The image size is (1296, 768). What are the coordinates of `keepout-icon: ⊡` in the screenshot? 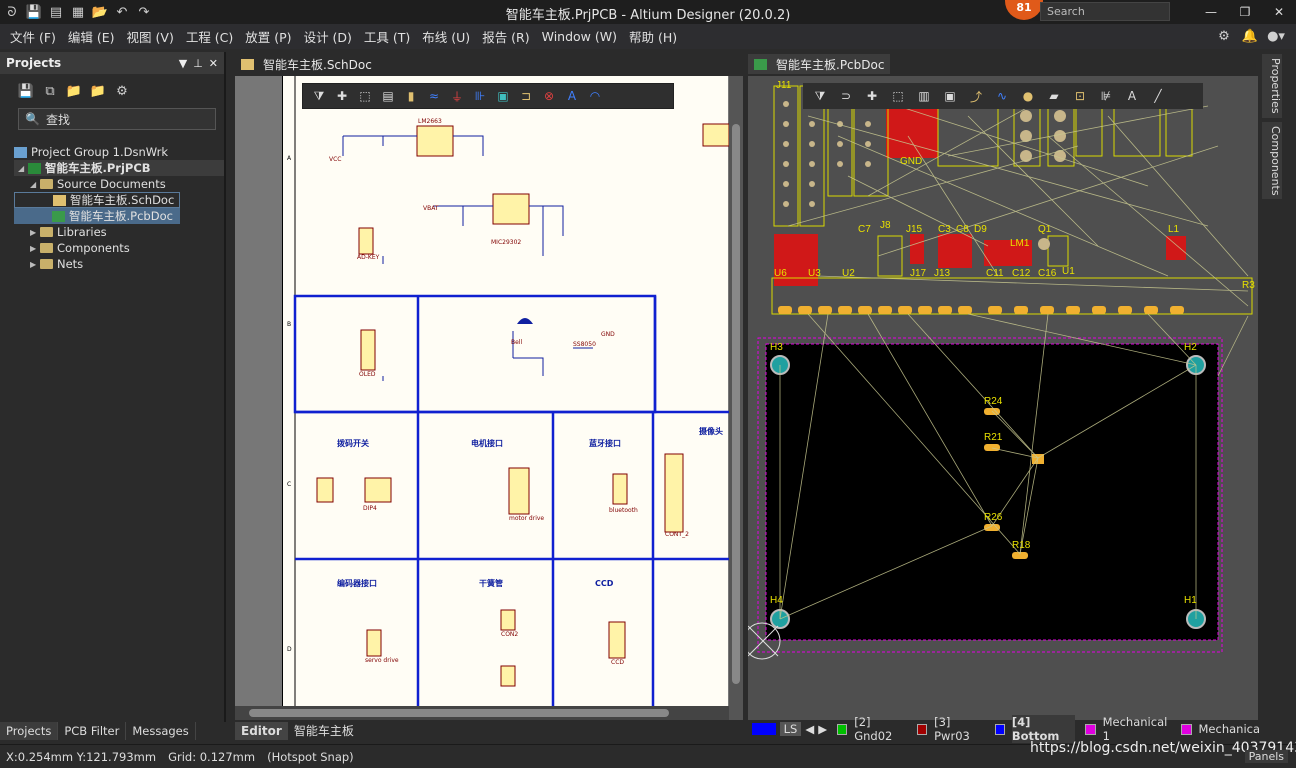 It's located at (1080, 96).